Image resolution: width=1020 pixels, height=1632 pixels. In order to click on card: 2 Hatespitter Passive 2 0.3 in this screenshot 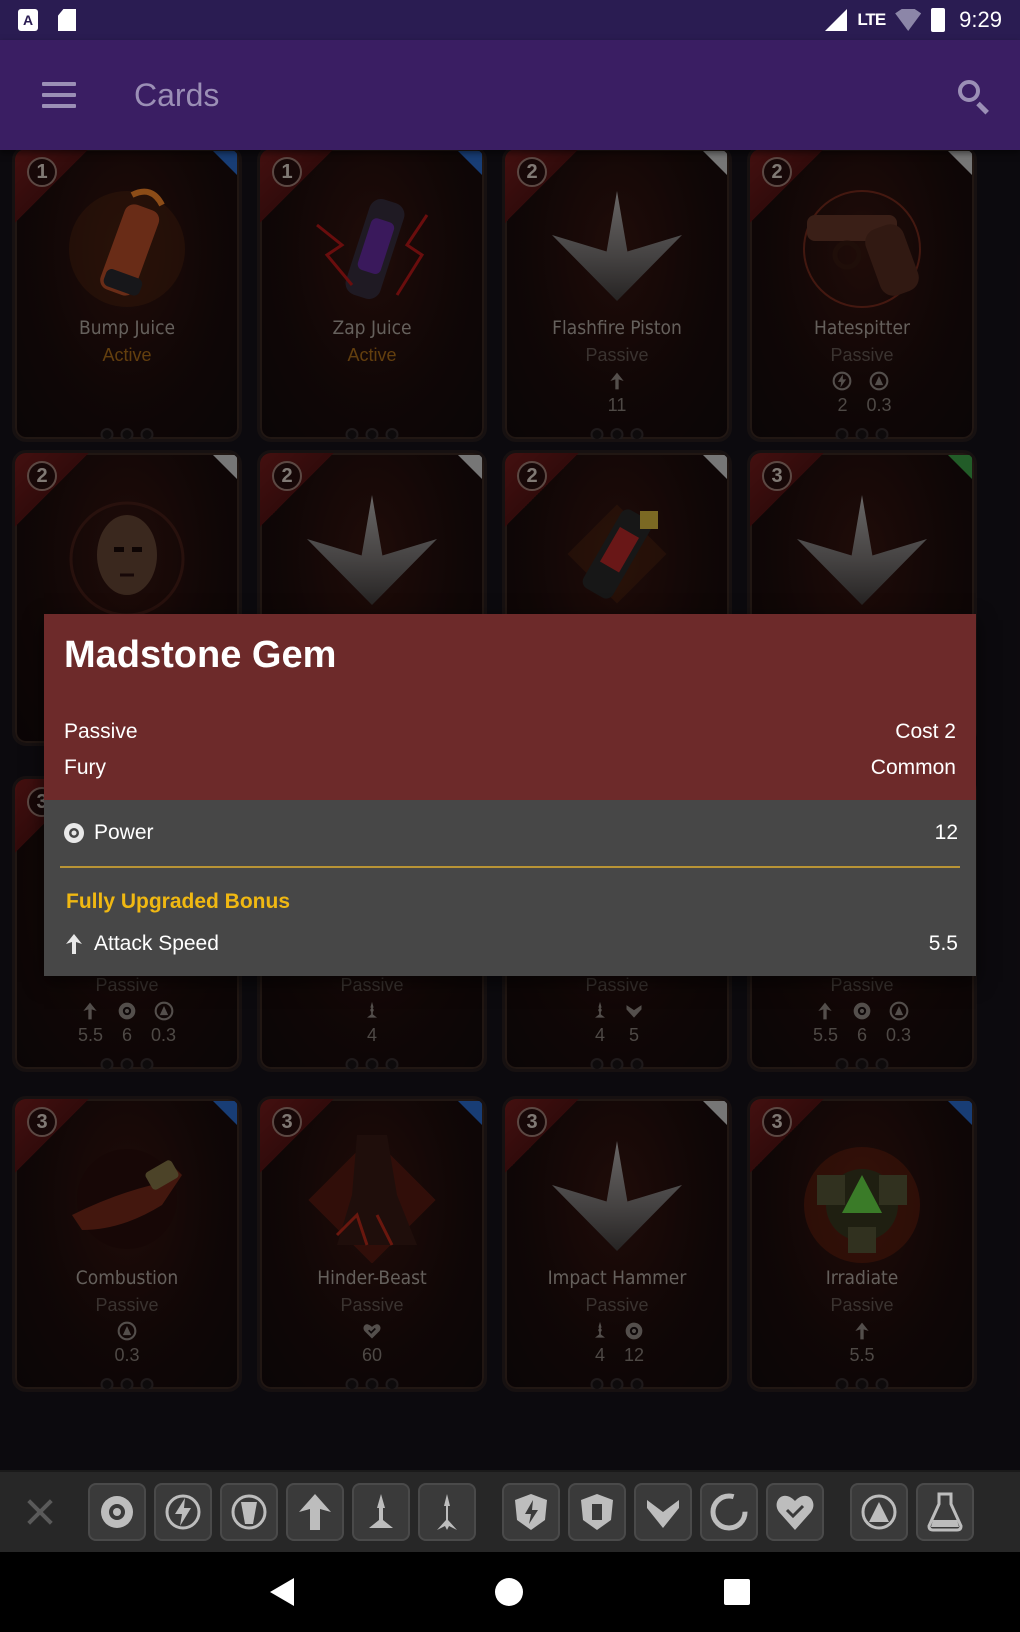, I will do `click(862, 294)`.